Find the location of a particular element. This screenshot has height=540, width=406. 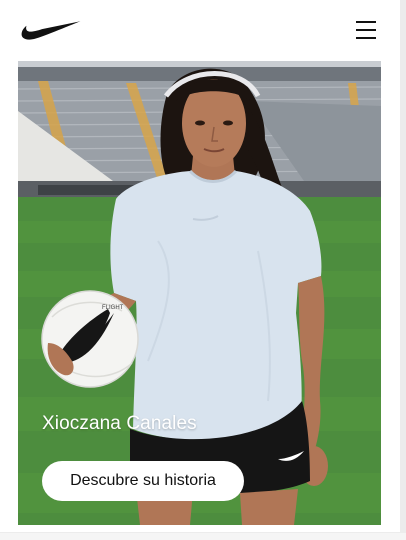

scrollbar-track is located at coordinates (403, 270).